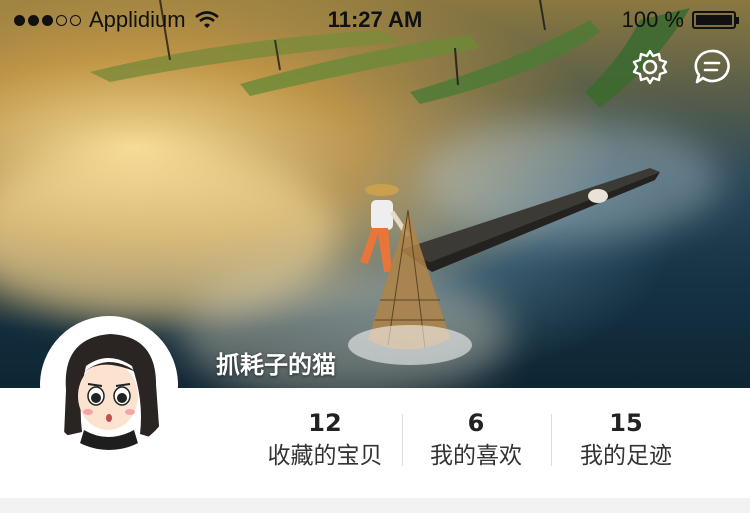  I want to click on gear-icon, so click(650, 67).